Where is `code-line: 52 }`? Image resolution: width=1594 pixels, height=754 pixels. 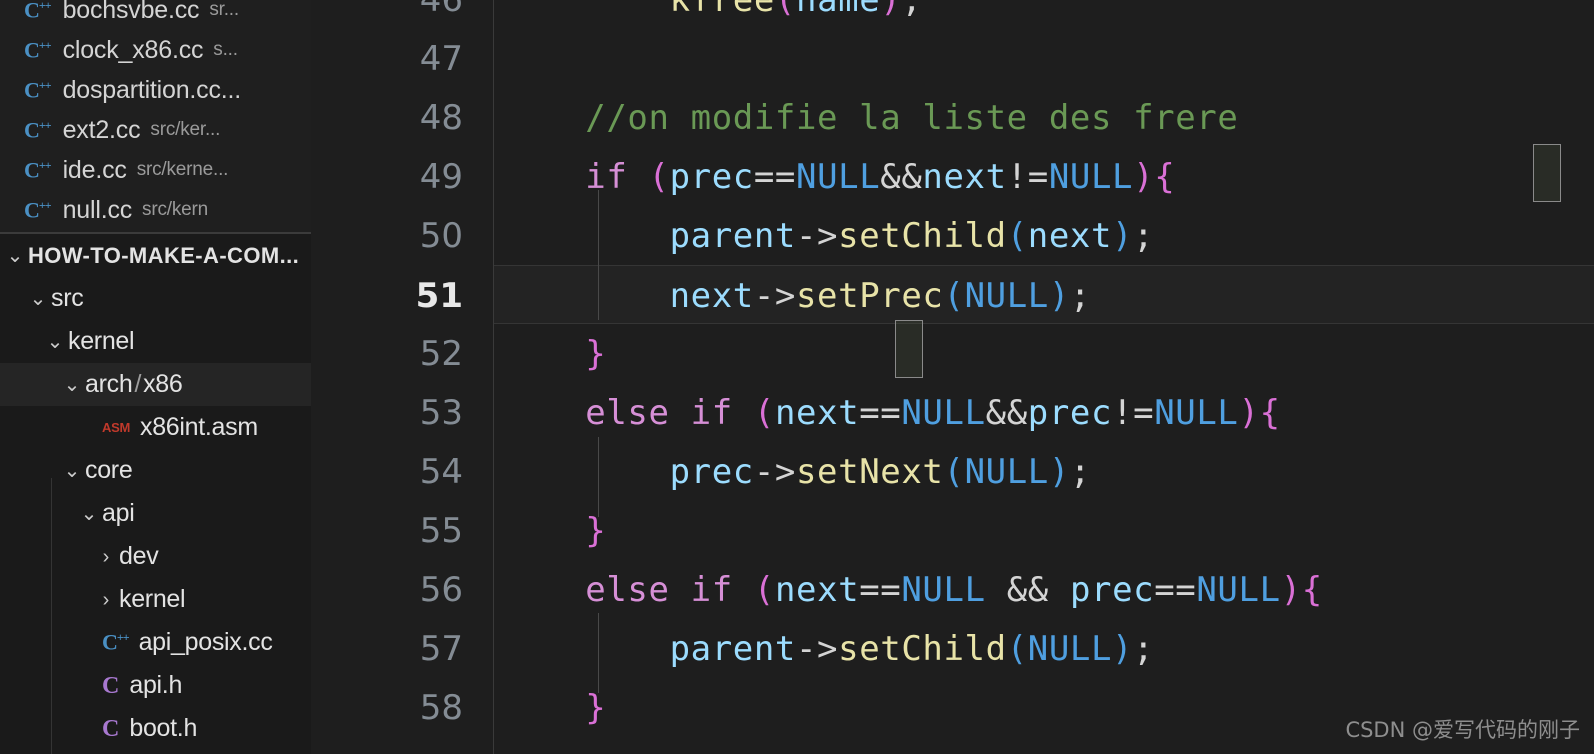 code-line: 52 } is located at coordinates (952, 353).